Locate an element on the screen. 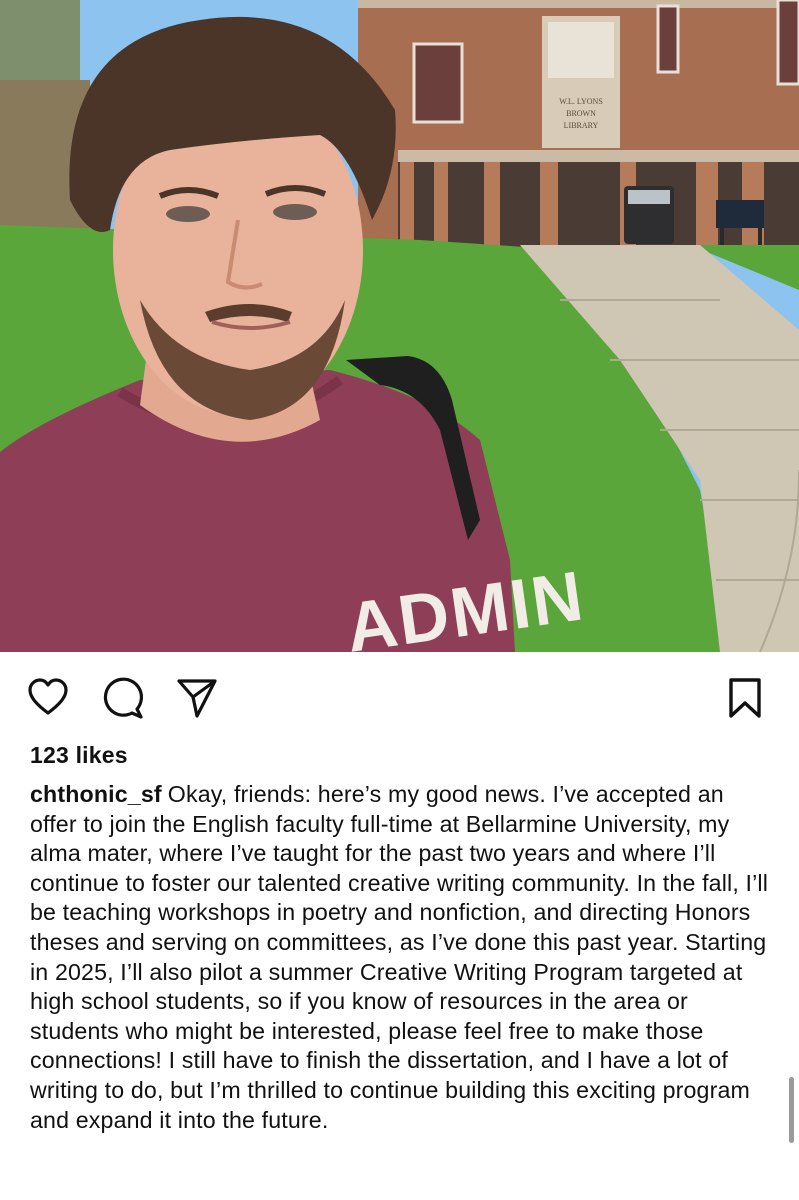  heart-icon is located at coordinates (48, 696).